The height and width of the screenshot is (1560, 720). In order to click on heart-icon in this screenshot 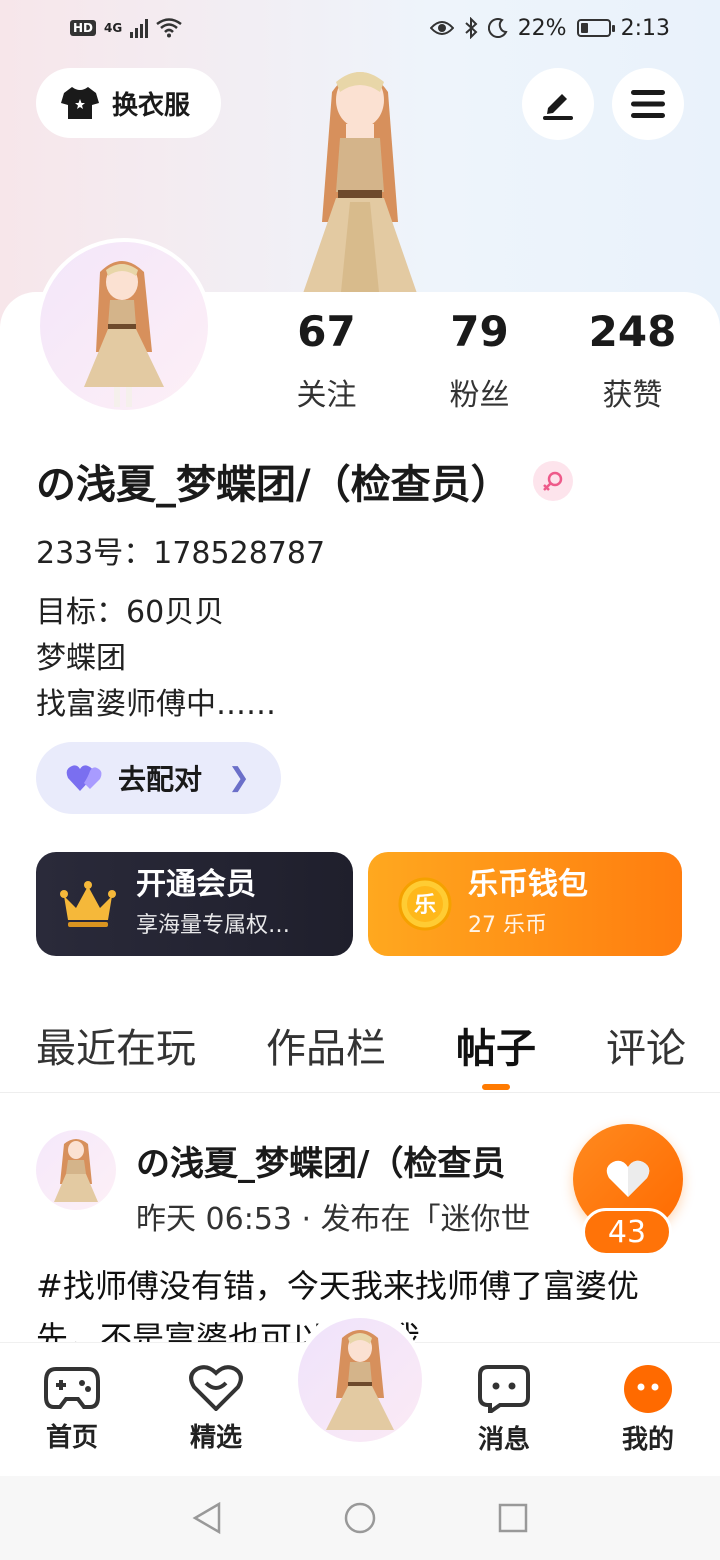, I will do `click(628, 1178)`.